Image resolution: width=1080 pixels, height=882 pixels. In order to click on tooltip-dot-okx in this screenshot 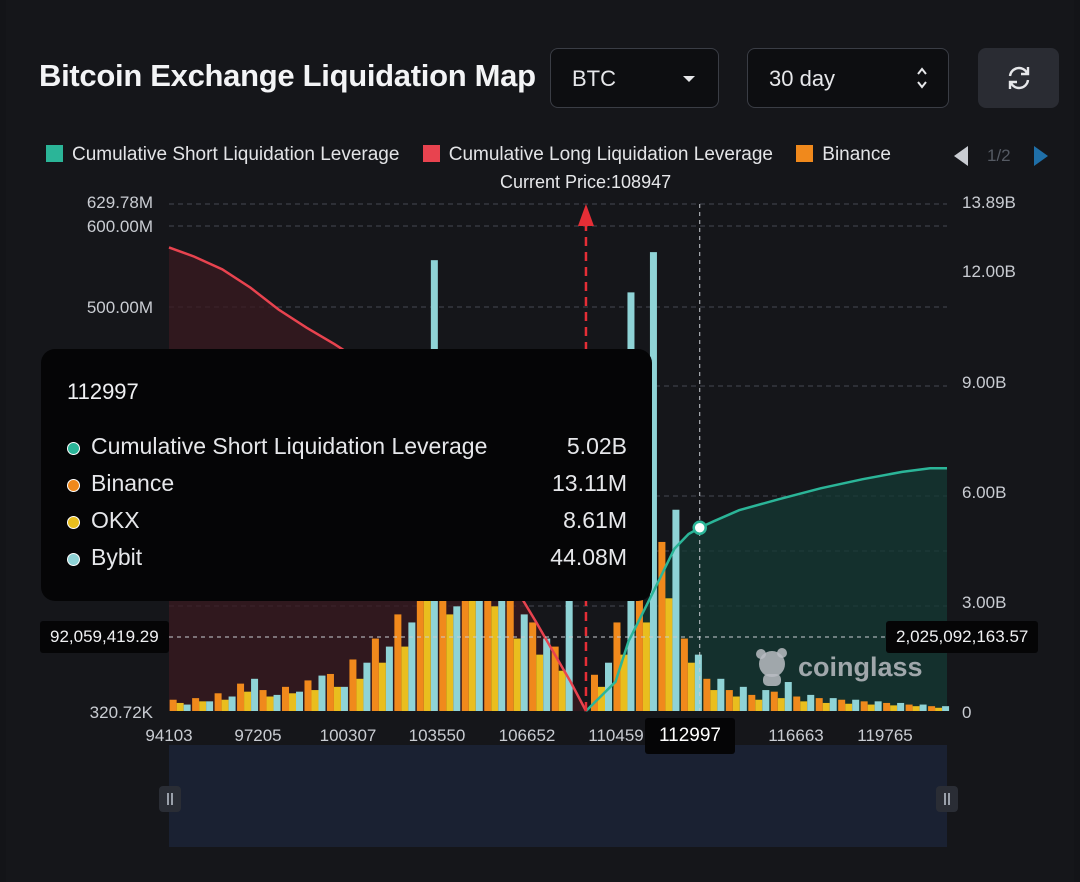, I will do `click(73, 522)`.